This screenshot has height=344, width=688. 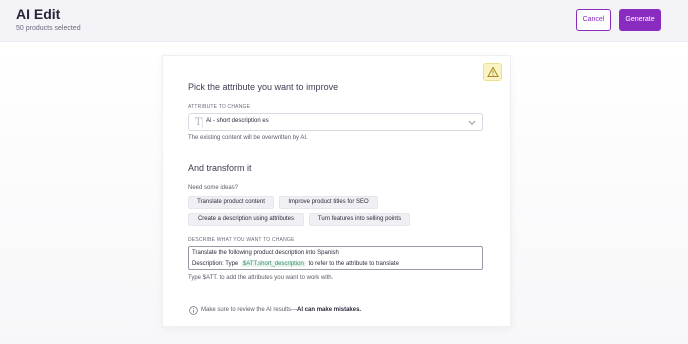 I want to click on generate-button: Generate, so click(x=640, y=20).